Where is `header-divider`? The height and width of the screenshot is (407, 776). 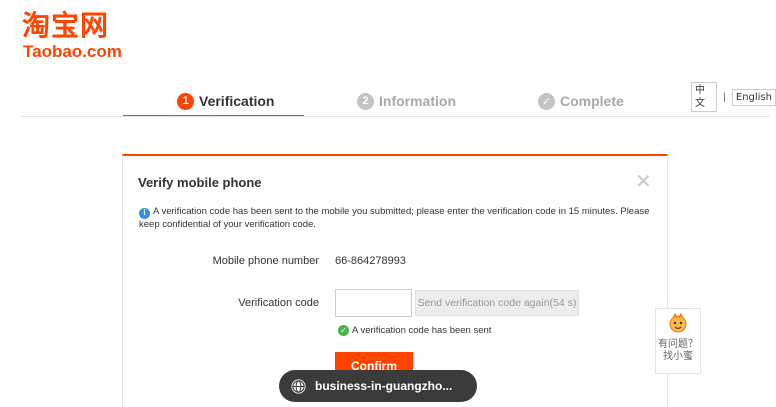
header-divider is located at coordinates (395, 116).